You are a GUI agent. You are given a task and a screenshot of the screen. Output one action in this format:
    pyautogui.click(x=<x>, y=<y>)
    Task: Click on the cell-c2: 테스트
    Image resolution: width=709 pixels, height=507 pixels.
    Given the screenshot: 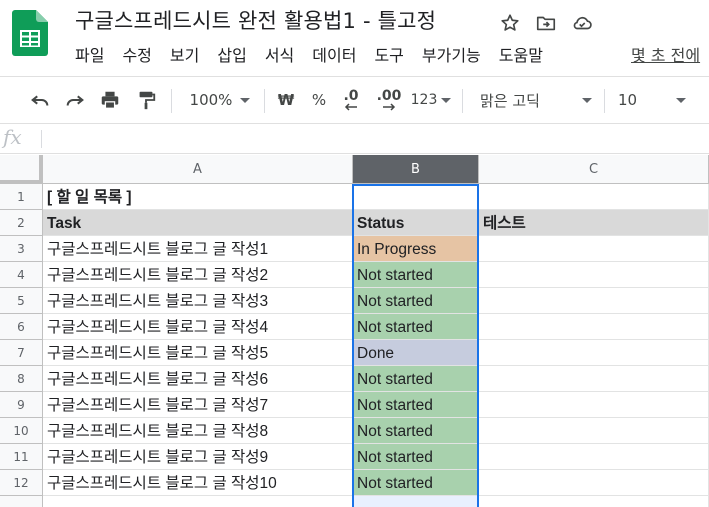 What is the action you would take?
    pyautogui.click(x=594, y=223)
    